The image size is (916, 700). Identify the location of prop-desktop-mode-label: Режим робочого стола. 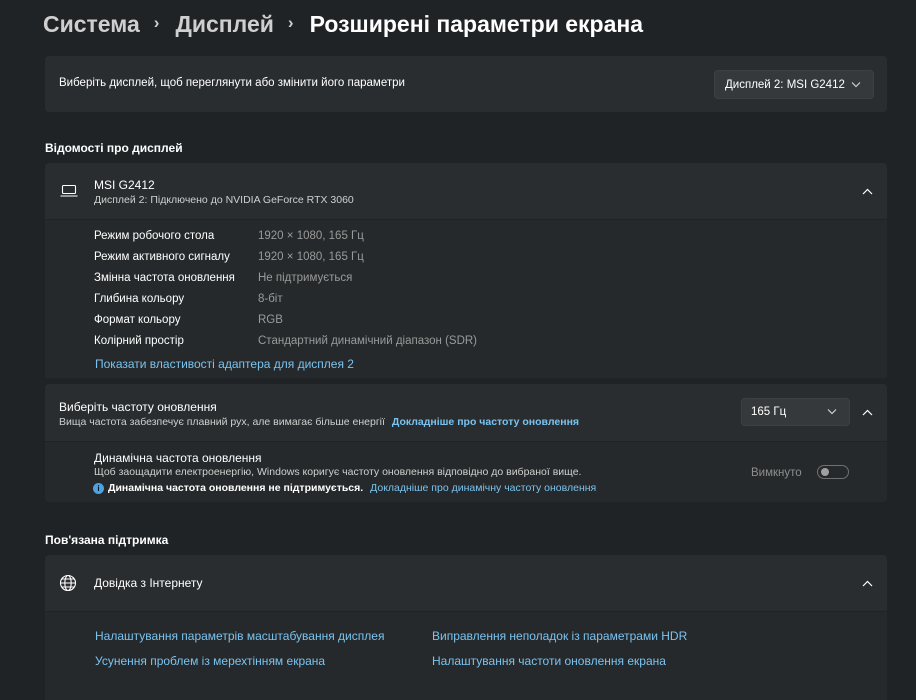
(154, 236).